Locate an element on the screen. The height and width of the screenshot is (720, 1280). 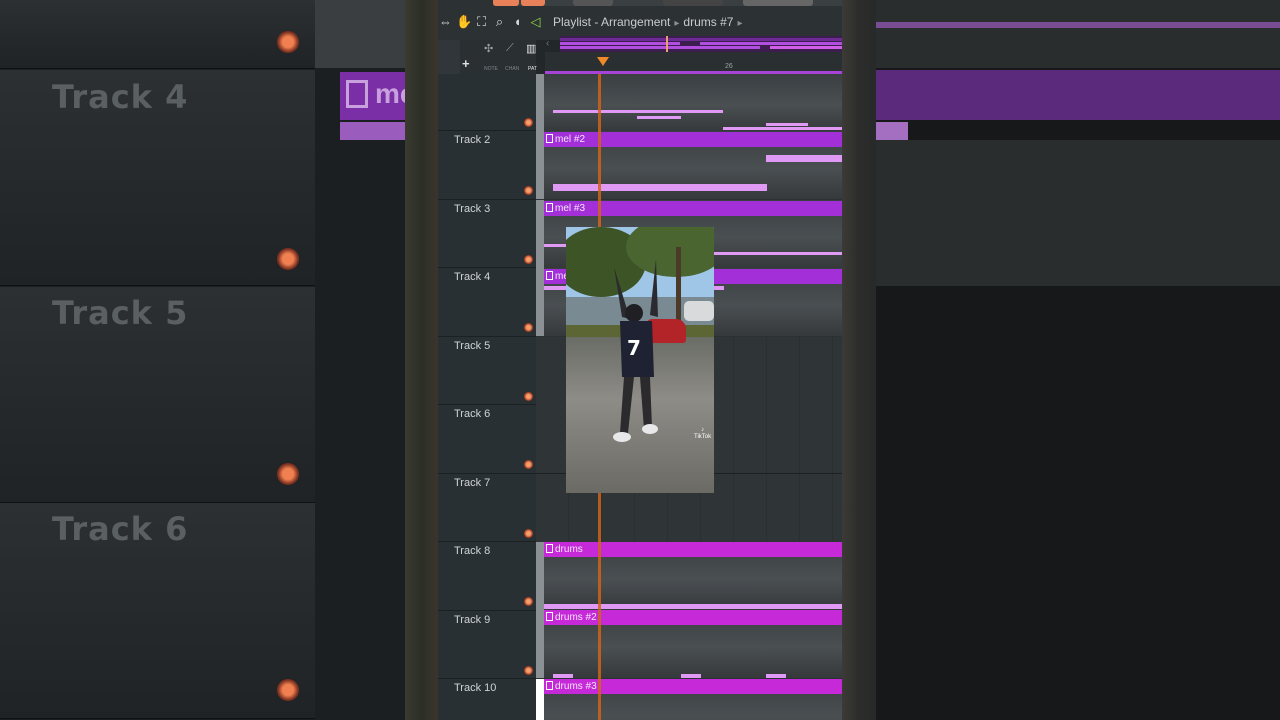
pattern-clip: drums #2 is located at coordinates (693, 617).